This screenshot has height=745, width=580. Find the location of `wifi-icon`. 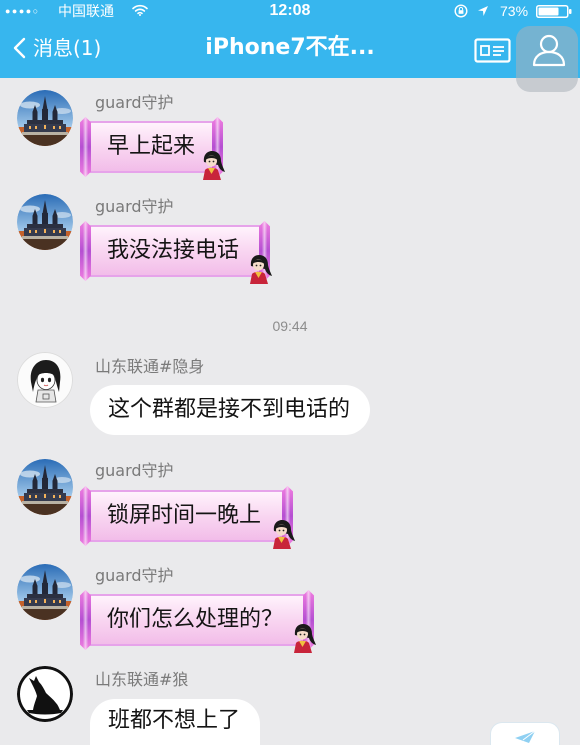

wifi-icon is located at coordinates (140, 10).